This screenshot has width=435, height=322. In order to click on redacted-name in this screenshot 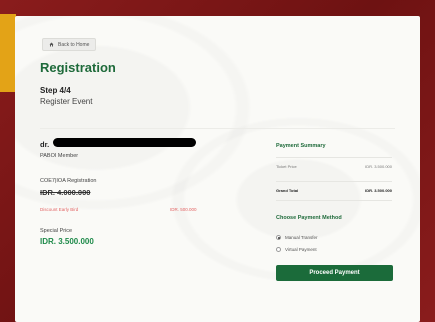, I will do `click(124, 142)`.